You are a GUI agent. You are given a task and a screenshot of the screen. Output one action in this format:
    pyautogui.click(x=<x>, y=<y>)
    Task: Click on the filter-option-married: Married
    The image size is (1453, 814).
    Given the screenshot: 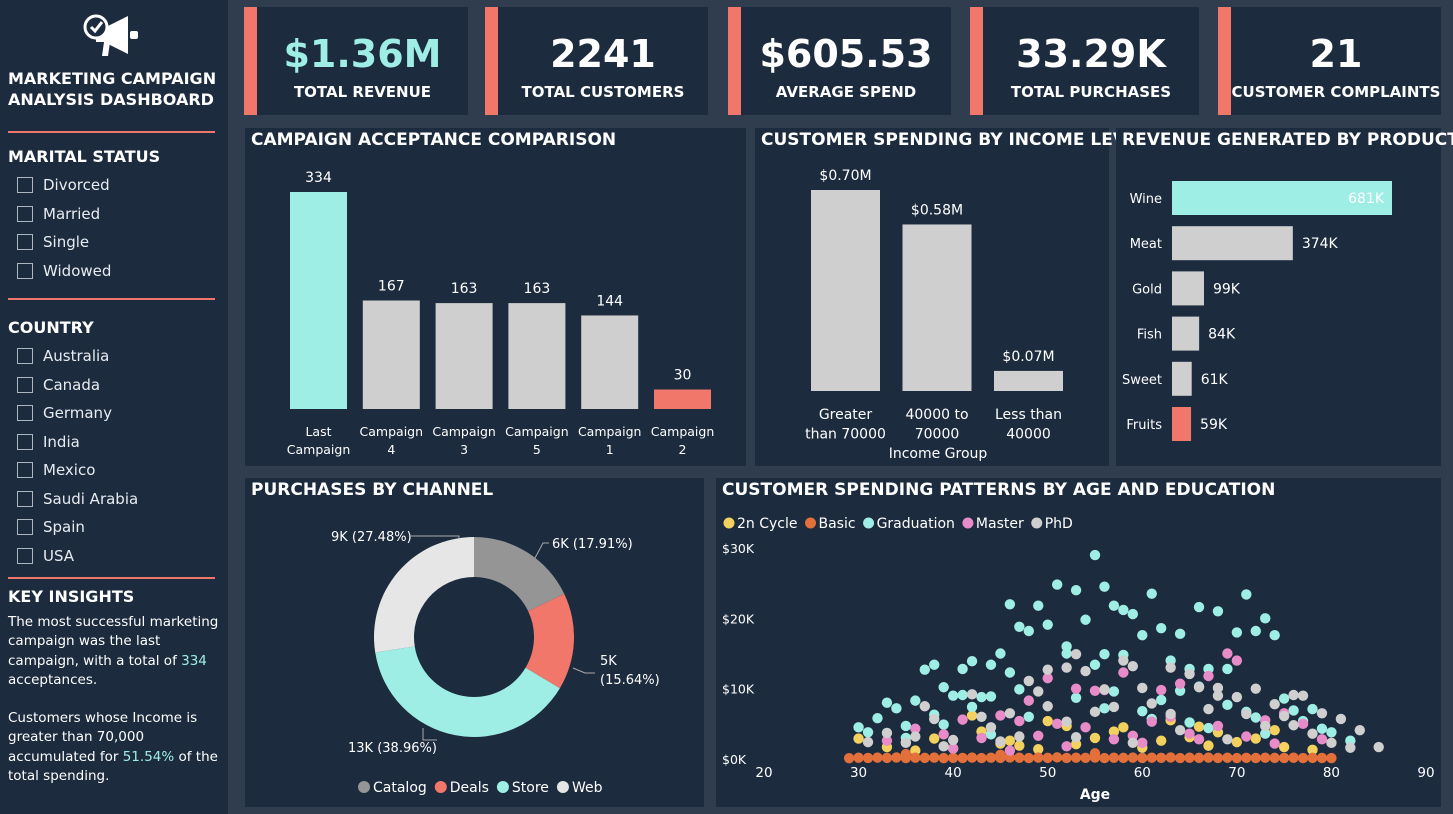 What is the action you would take?
    pyautogui.click(x=64, y=214)
    